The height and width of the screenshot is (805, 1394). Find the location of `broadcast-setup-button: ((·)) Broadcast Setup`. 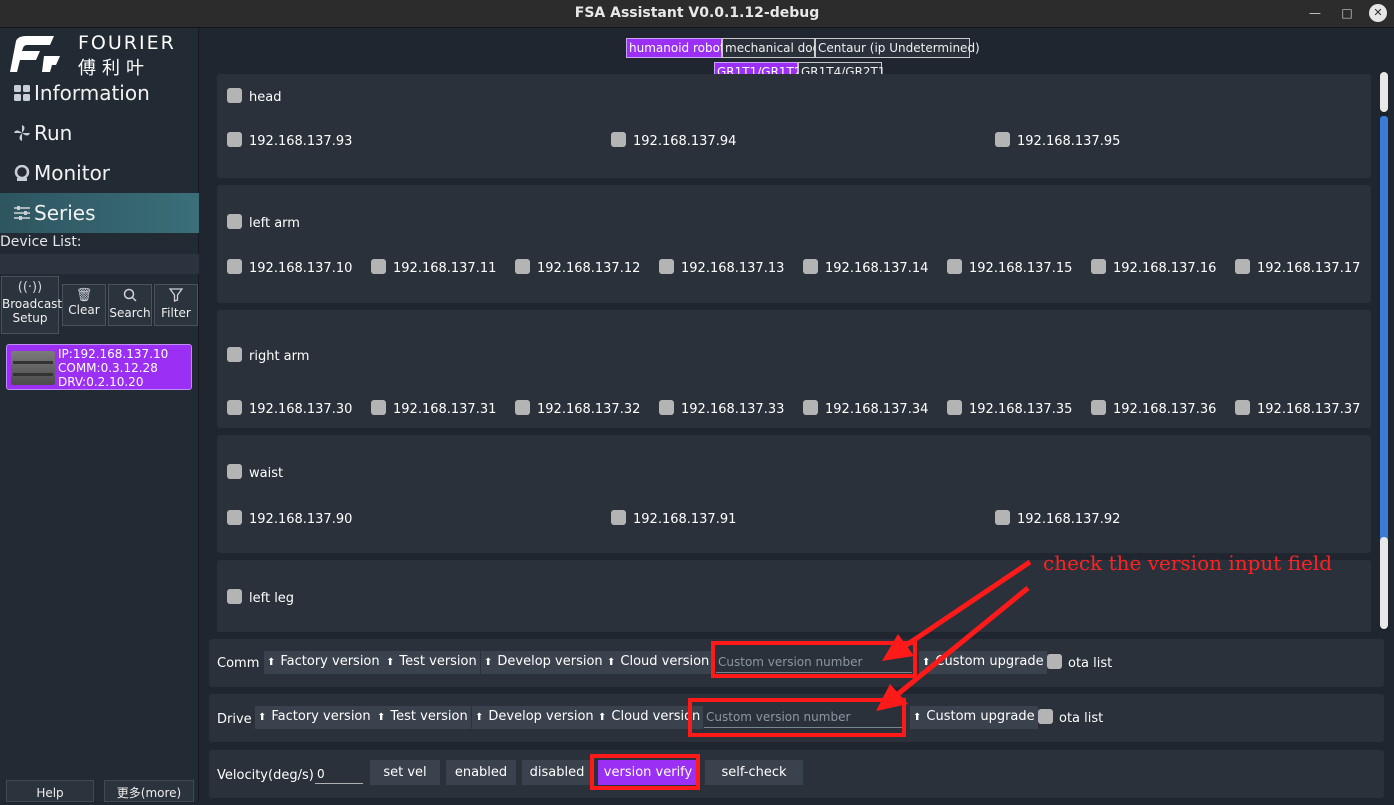

broadcast-setup-button: ((·)) Broadcast Setup is located at coordinates (32, 305).